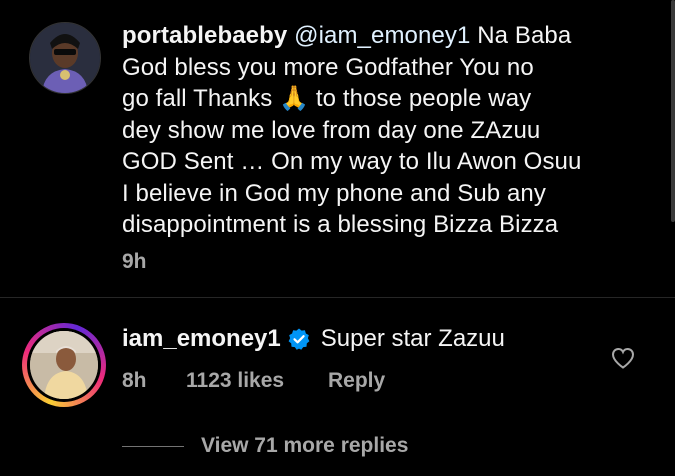  What do you see at coordinates (673, 111) in the screenshot?
I see `scrollbar` at bounding box center [673, 111].